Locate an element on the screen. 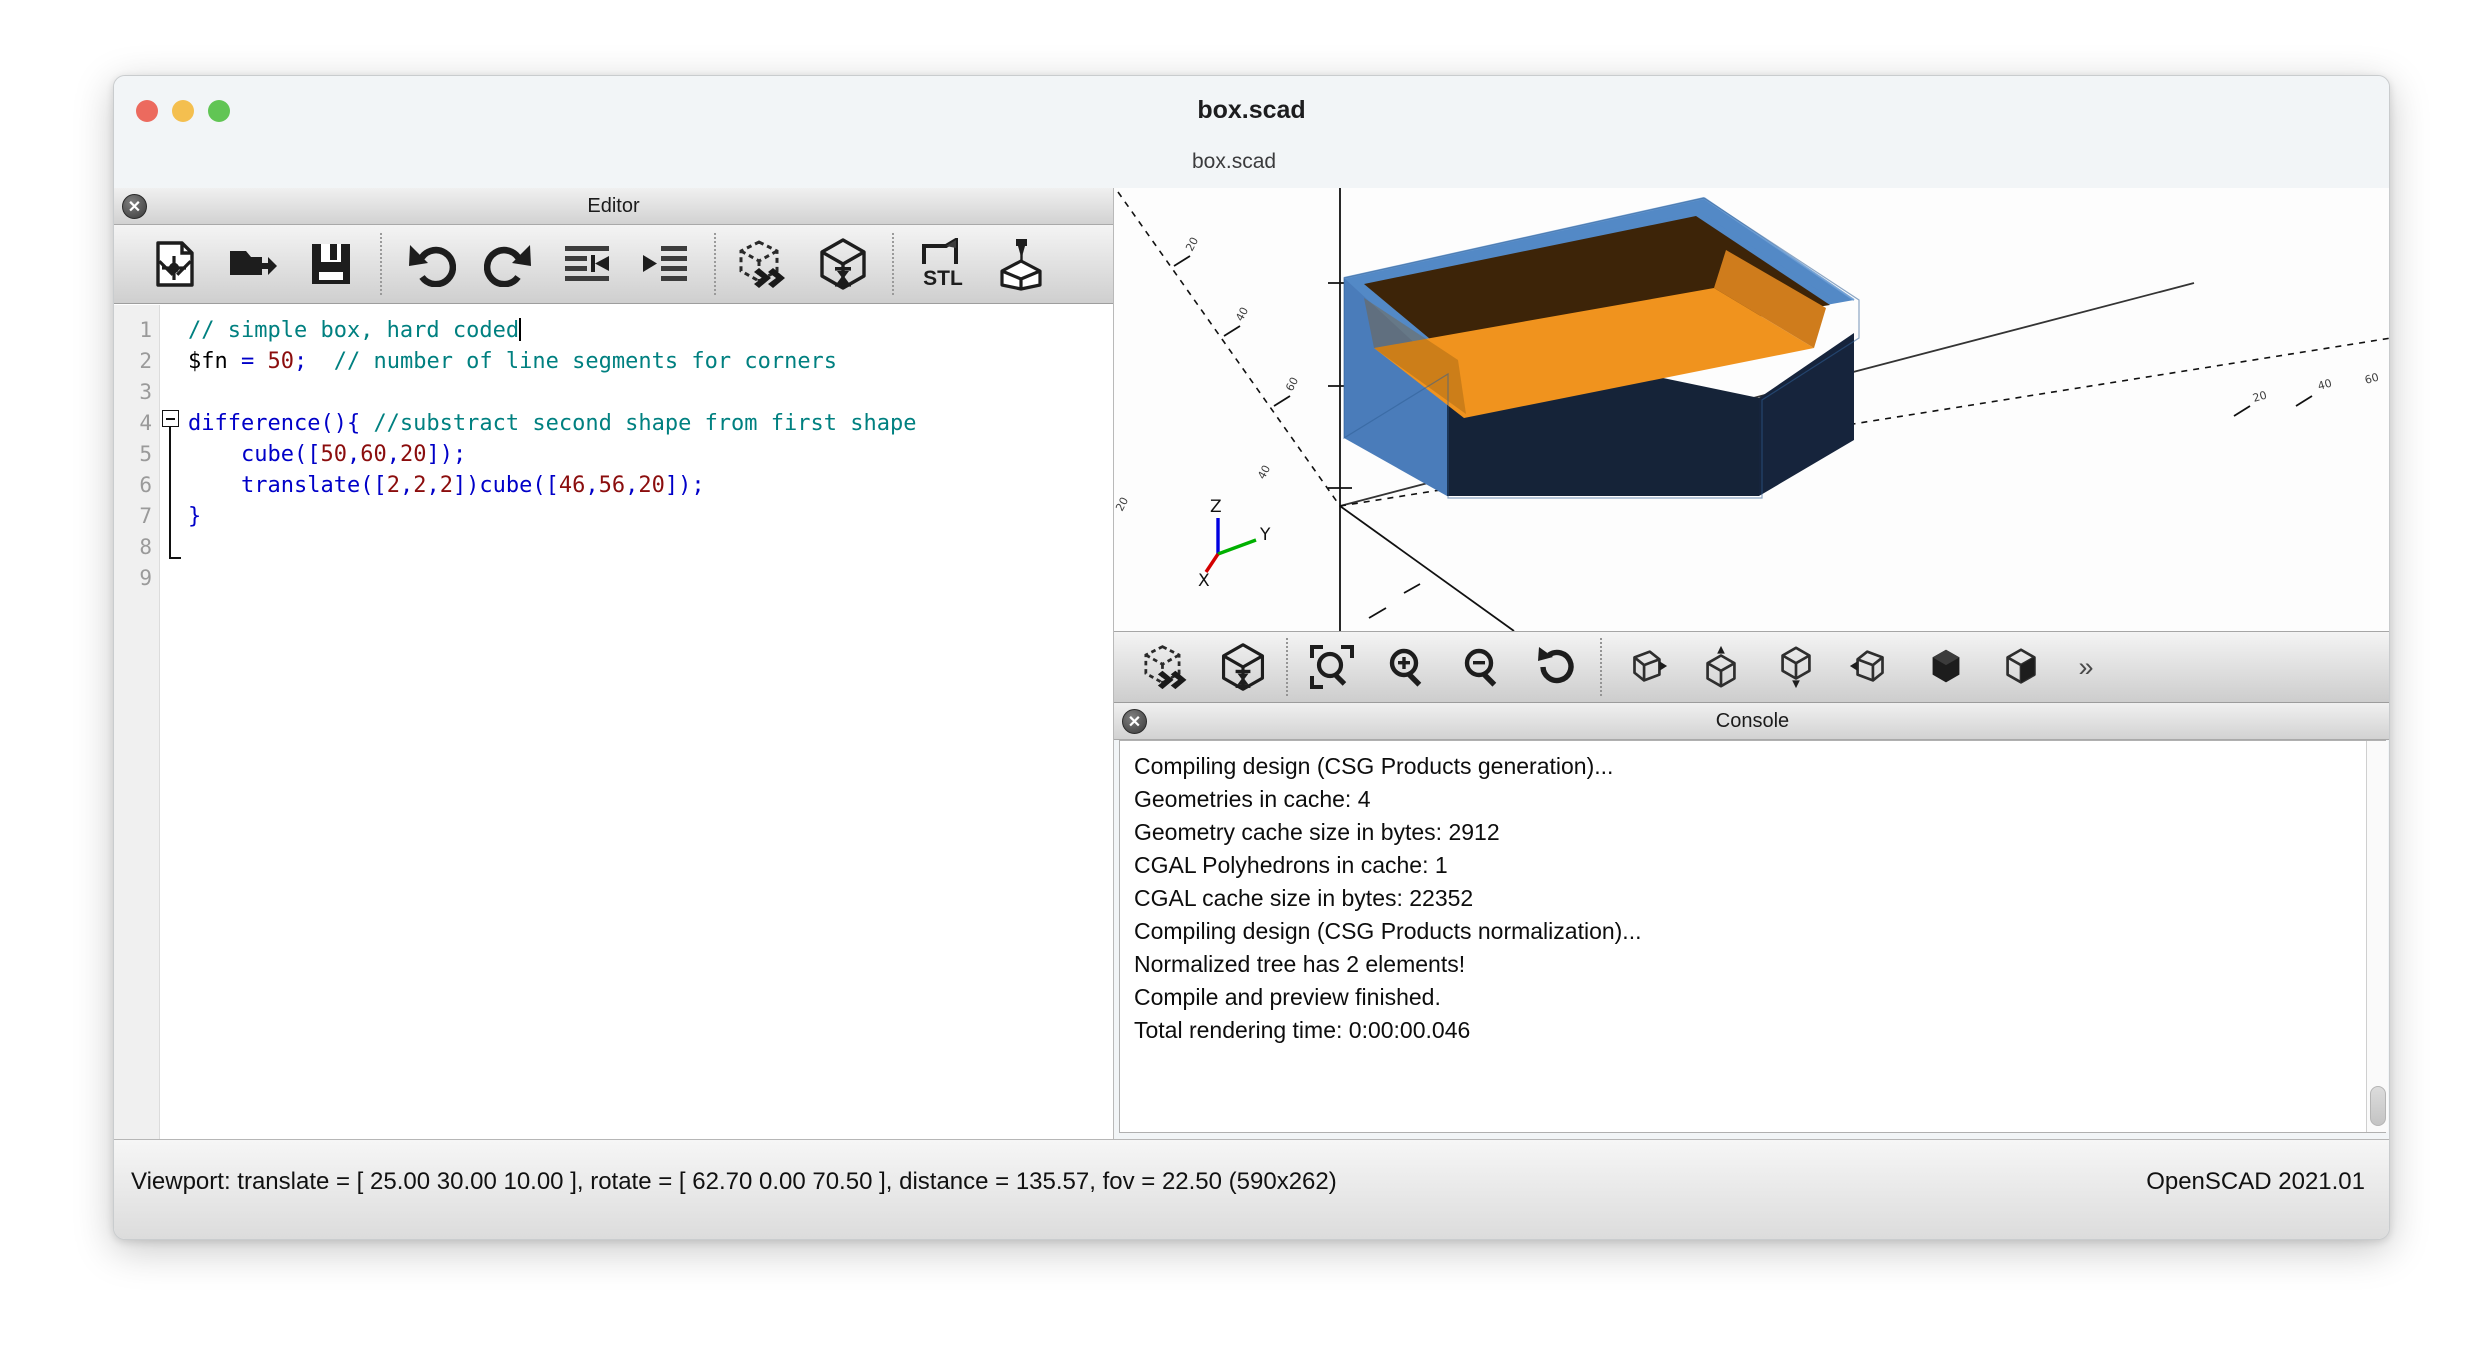 The height and width of the screenshot is (1370, 2480). editor-toolbar: STL is located at coordinates (613, 264).